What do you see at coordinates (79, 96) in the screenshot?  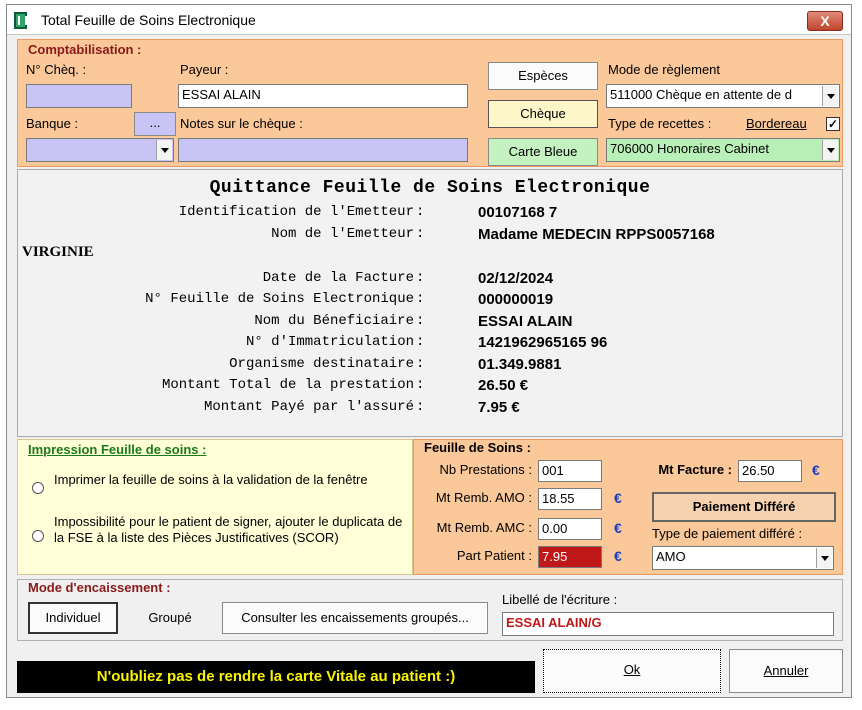 I see `cheque-number-input` at bounding box center [79, 96].